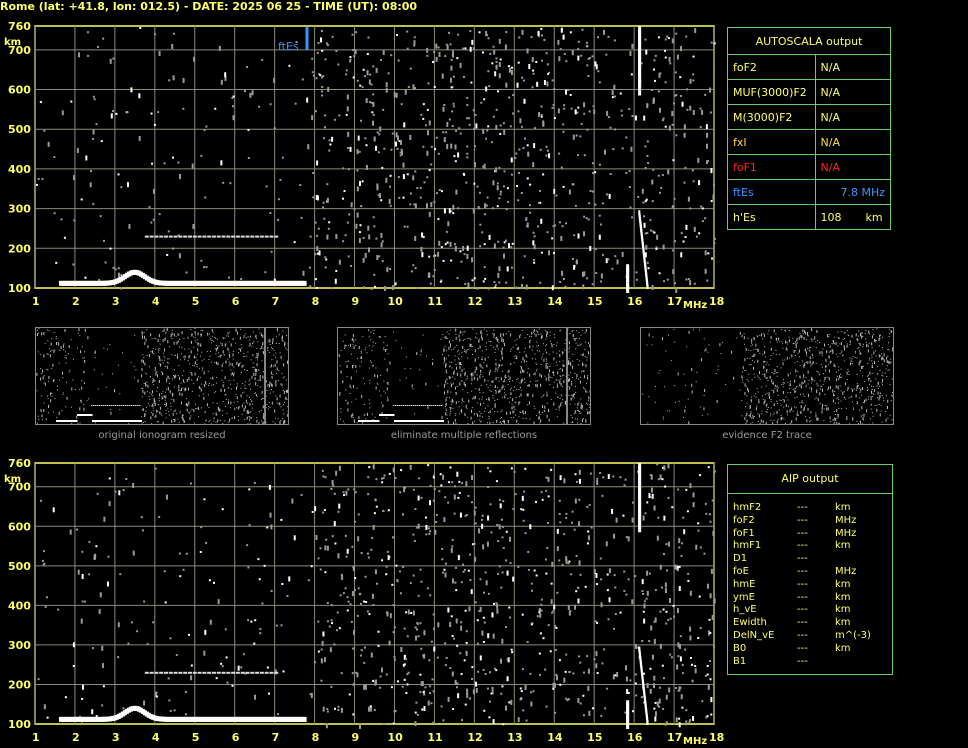  I want to click on autoscala-row: fxI N/A, so click(809, 142).